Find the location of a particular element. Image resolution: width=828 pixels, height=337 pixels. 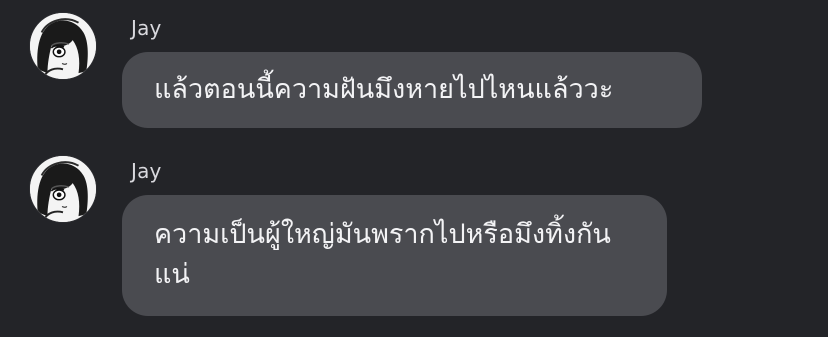

message-text: แล้วตอนนี้ความฝันมึงหายไปไหนแล้ววะ is located at coordinates (384, 89).